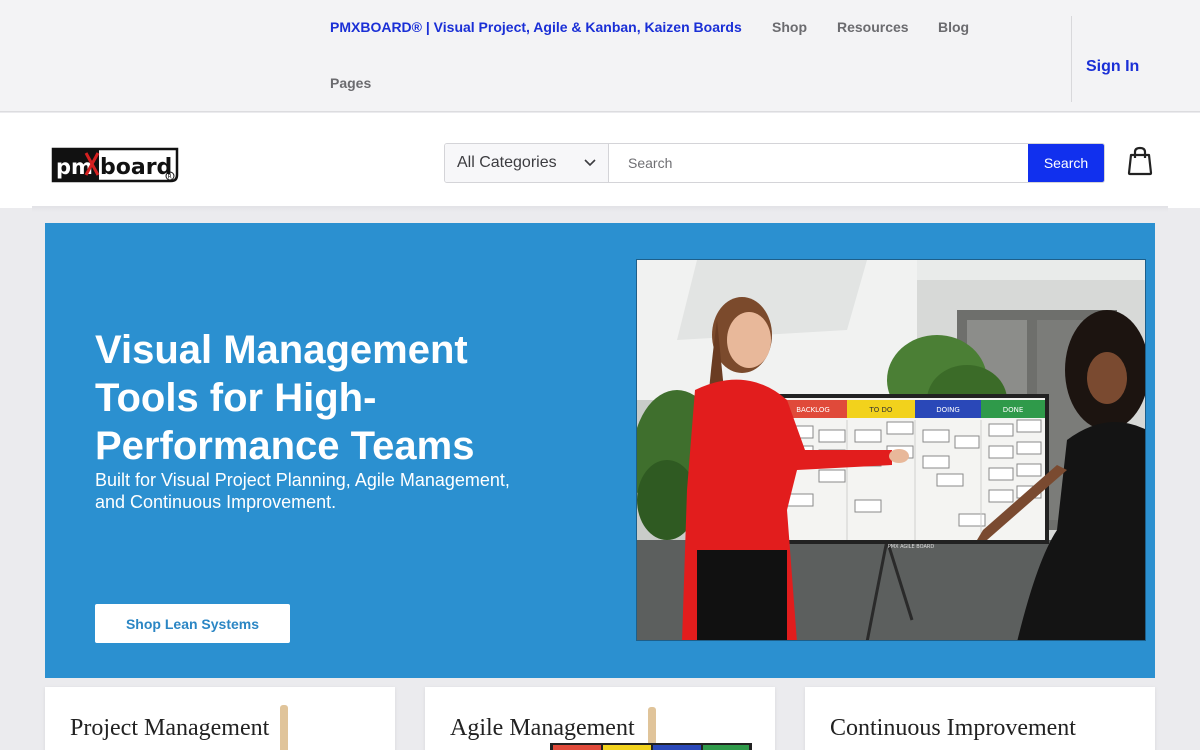  Describe the element at coordinates (1071, 59) in the screenshot. I see `nav-divider` at that location.